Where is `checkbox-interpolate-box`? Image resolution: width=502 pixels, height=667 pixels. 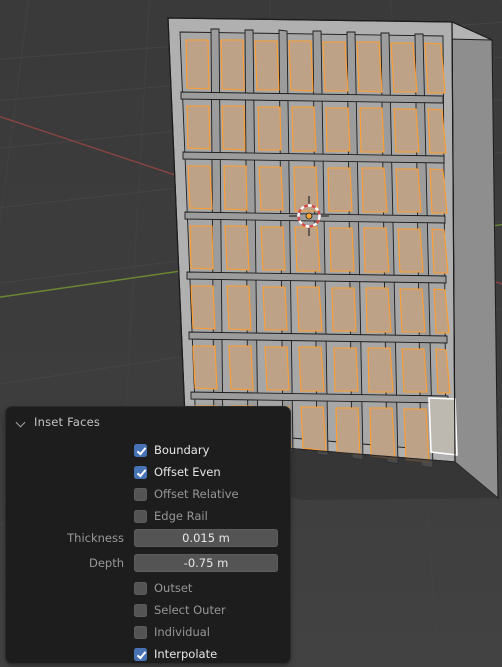
checkbox-interpolate-box is located at coordinates (140, 654).